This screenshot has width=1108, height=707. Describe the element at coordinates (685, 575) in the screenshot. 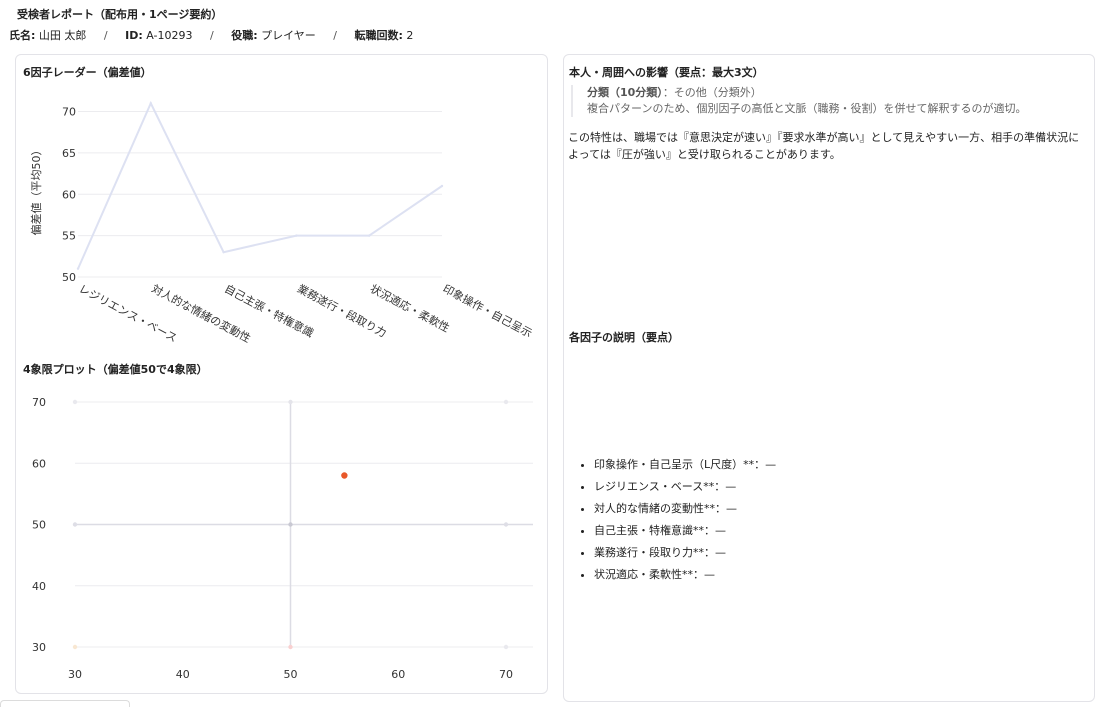

I see `factor-item-adaptability: 状況適応・柔軟性**：—` at that location.